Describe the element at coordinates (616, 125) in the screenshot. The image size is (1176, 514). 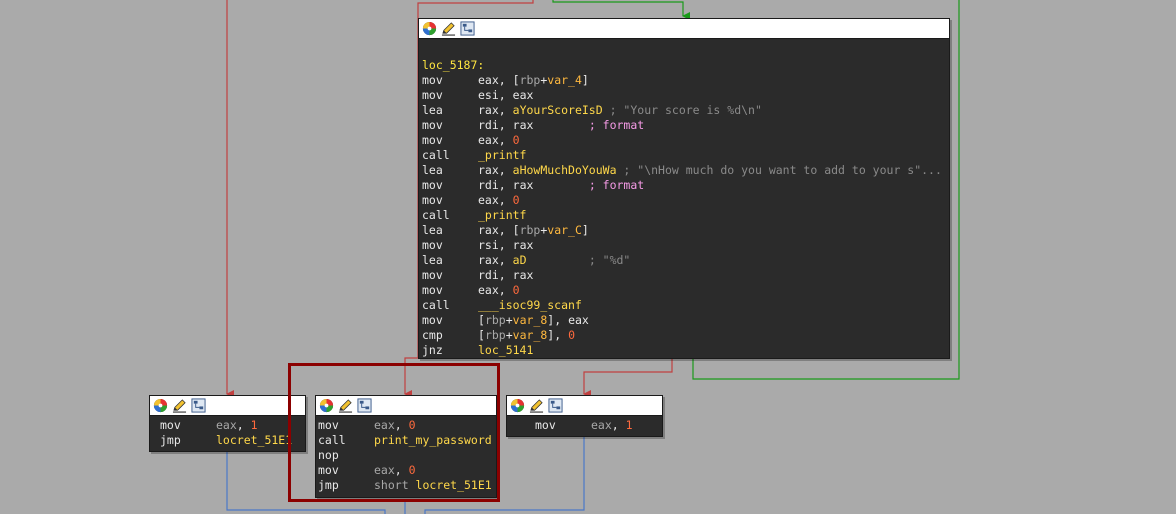
I see `instruction-operand: ; format` at that location.